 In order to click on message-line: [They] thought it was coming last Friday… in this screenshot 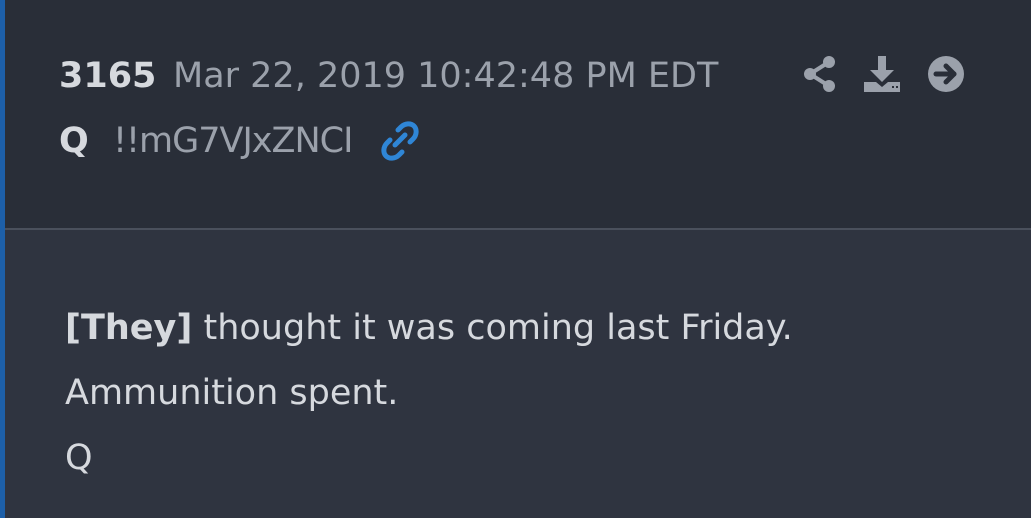, I will do `click(535, 328)`.